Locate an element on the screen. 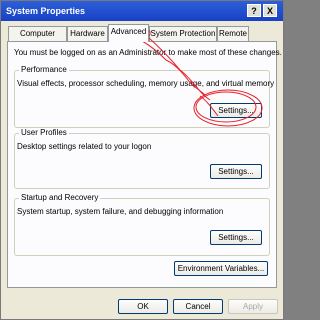 Image resolution: width=320 pixels, height=320 pixels. tab-computer-name: Computer Name is located at coordinates (37, 39).